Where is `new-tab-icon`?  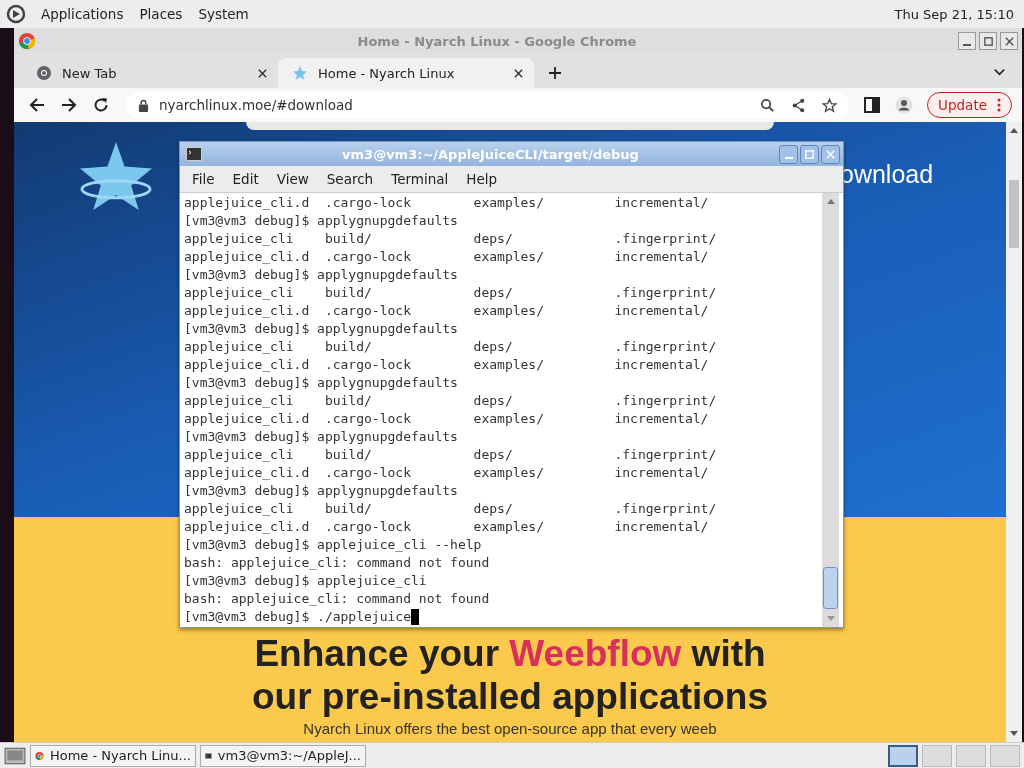
new-tab-icon is located at coordinates (555, 73).